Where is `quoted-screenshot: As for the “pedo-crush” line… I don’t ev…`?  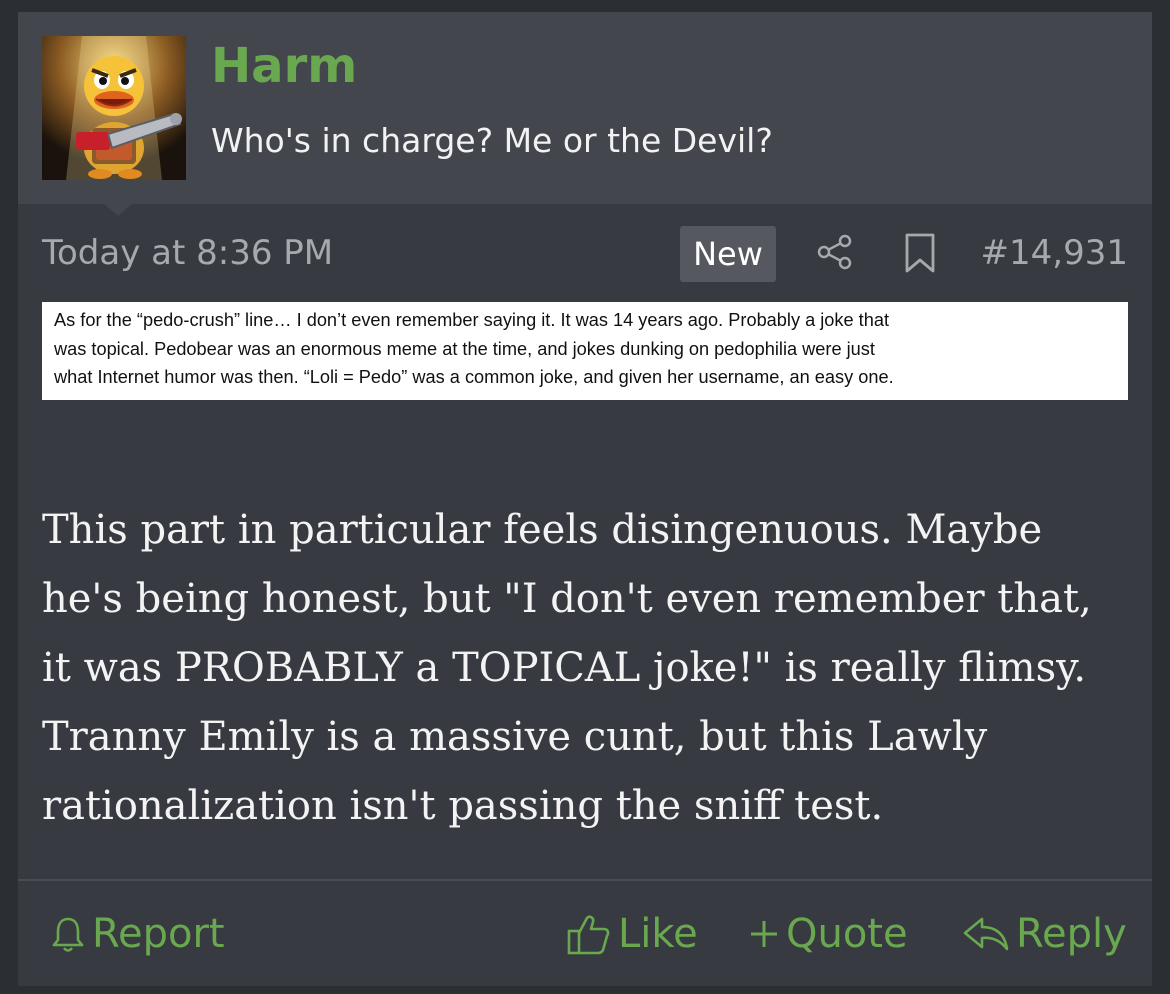
quoted-screenshot: As for the “pedo-crush” line… I don’t ev… is located at coordinates (585, 351).